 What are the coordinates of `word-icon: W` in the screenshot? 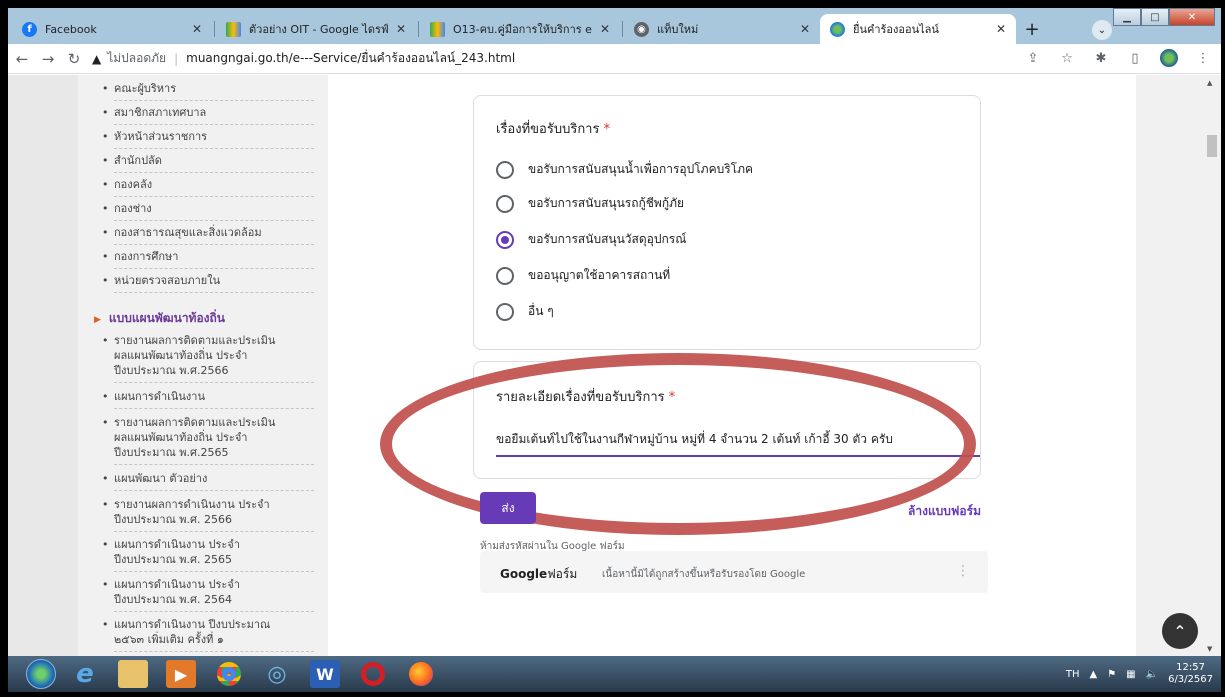 It's located at (325, 674).